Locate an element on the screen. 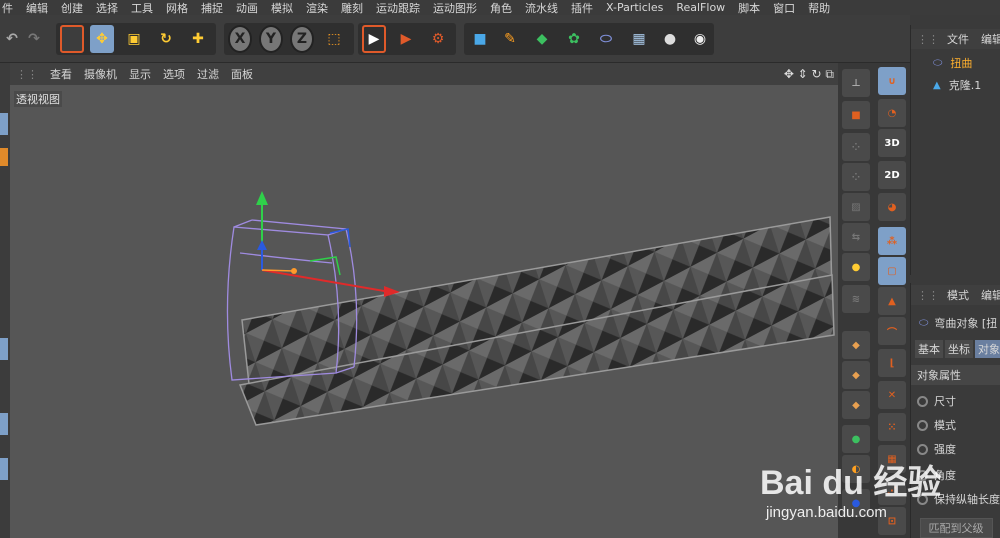 The image size is (1000, 538). menu-character: 角色 is located at coordinates (501, 7).